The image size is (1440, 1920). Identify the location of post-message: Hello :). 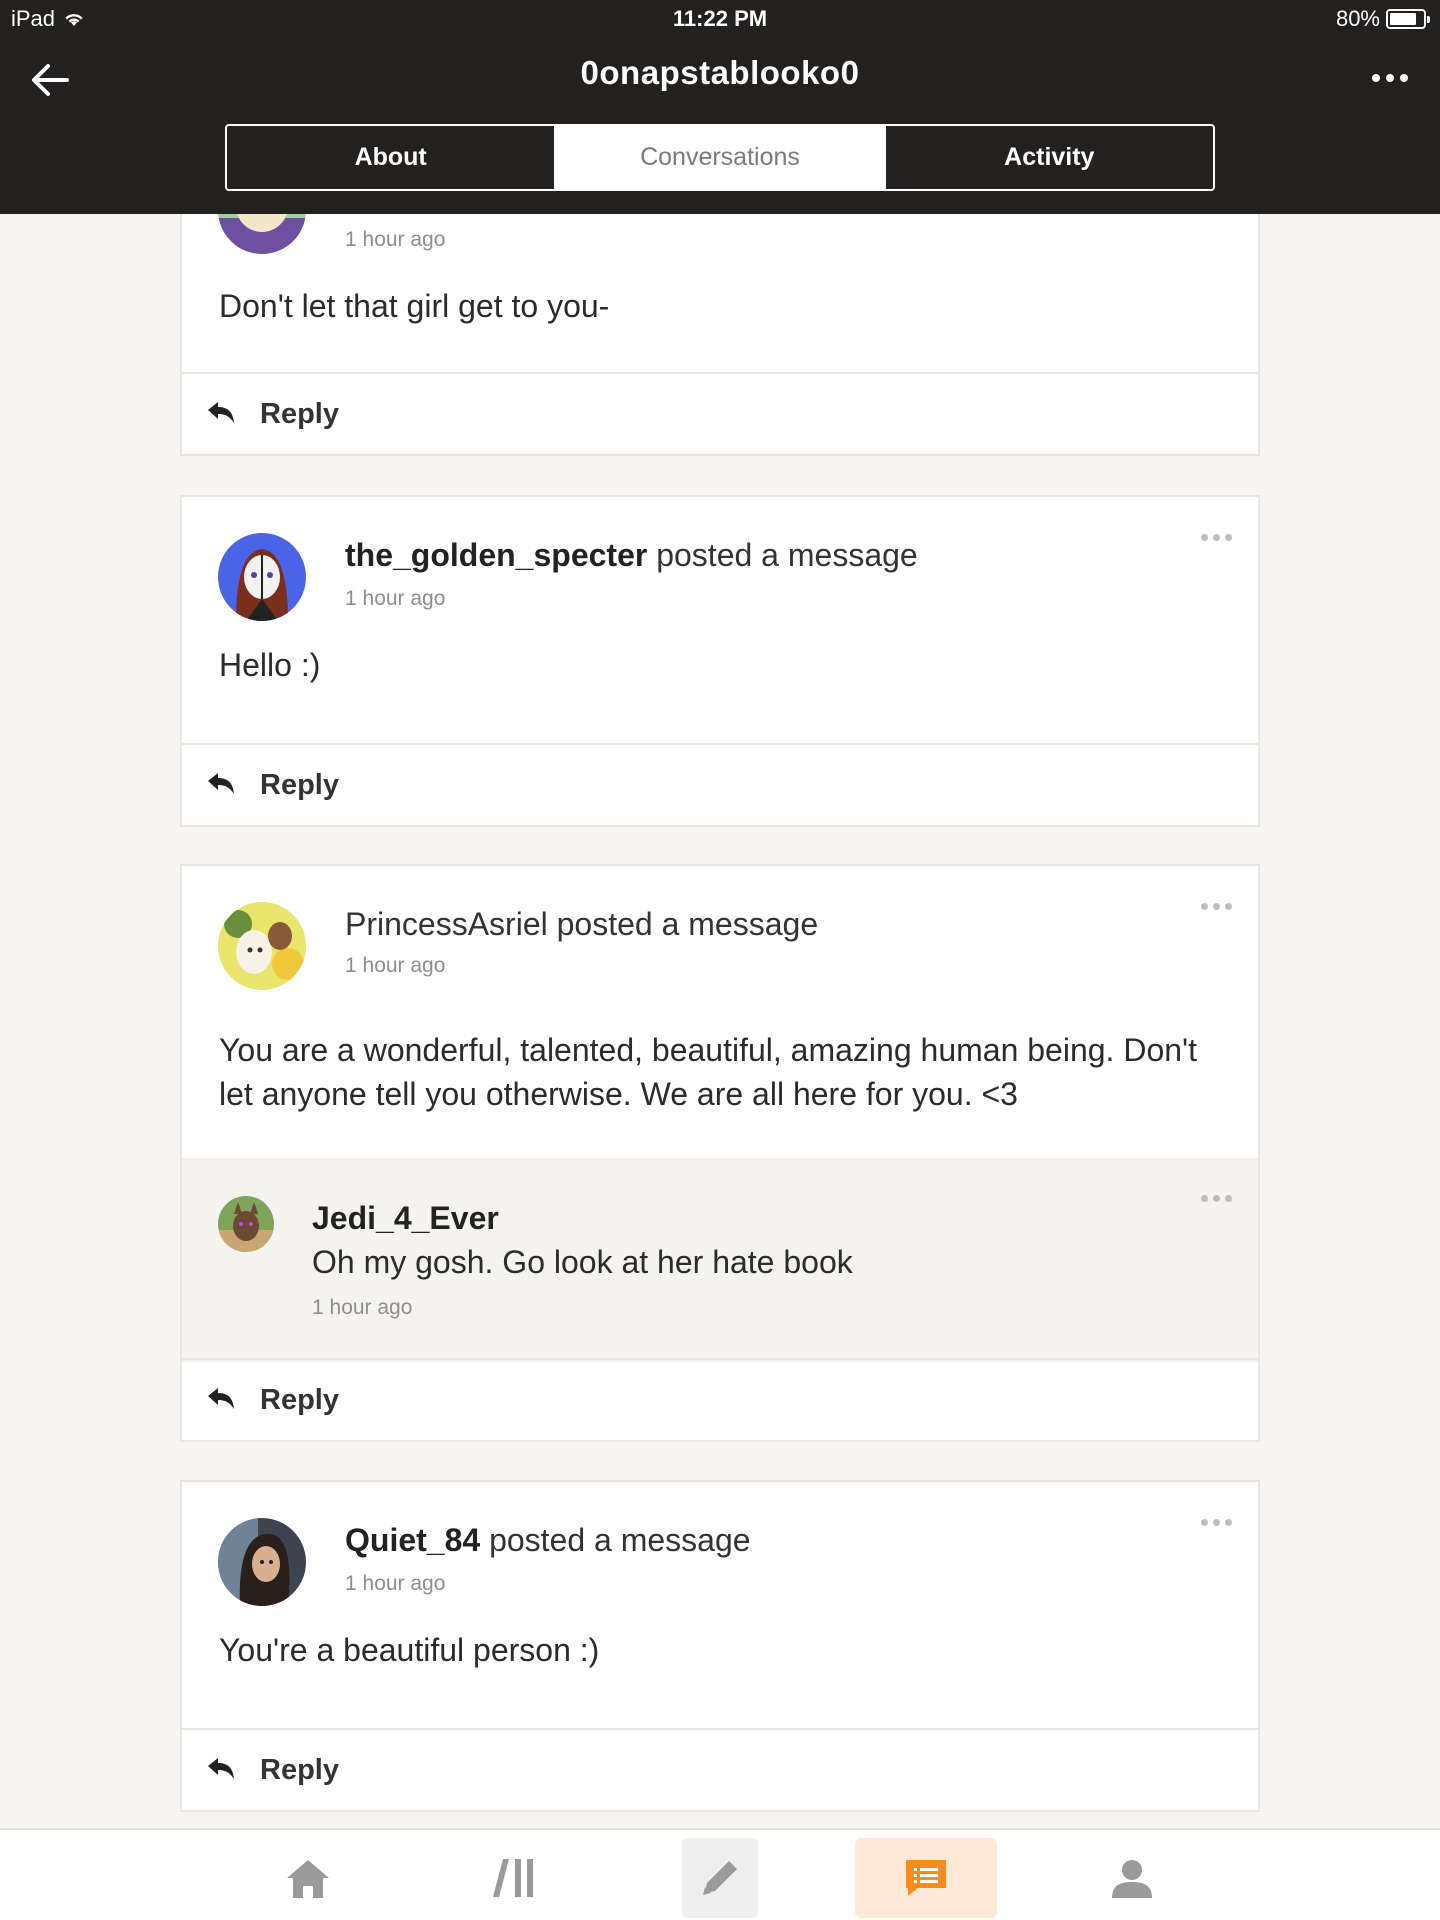
(270, 665).